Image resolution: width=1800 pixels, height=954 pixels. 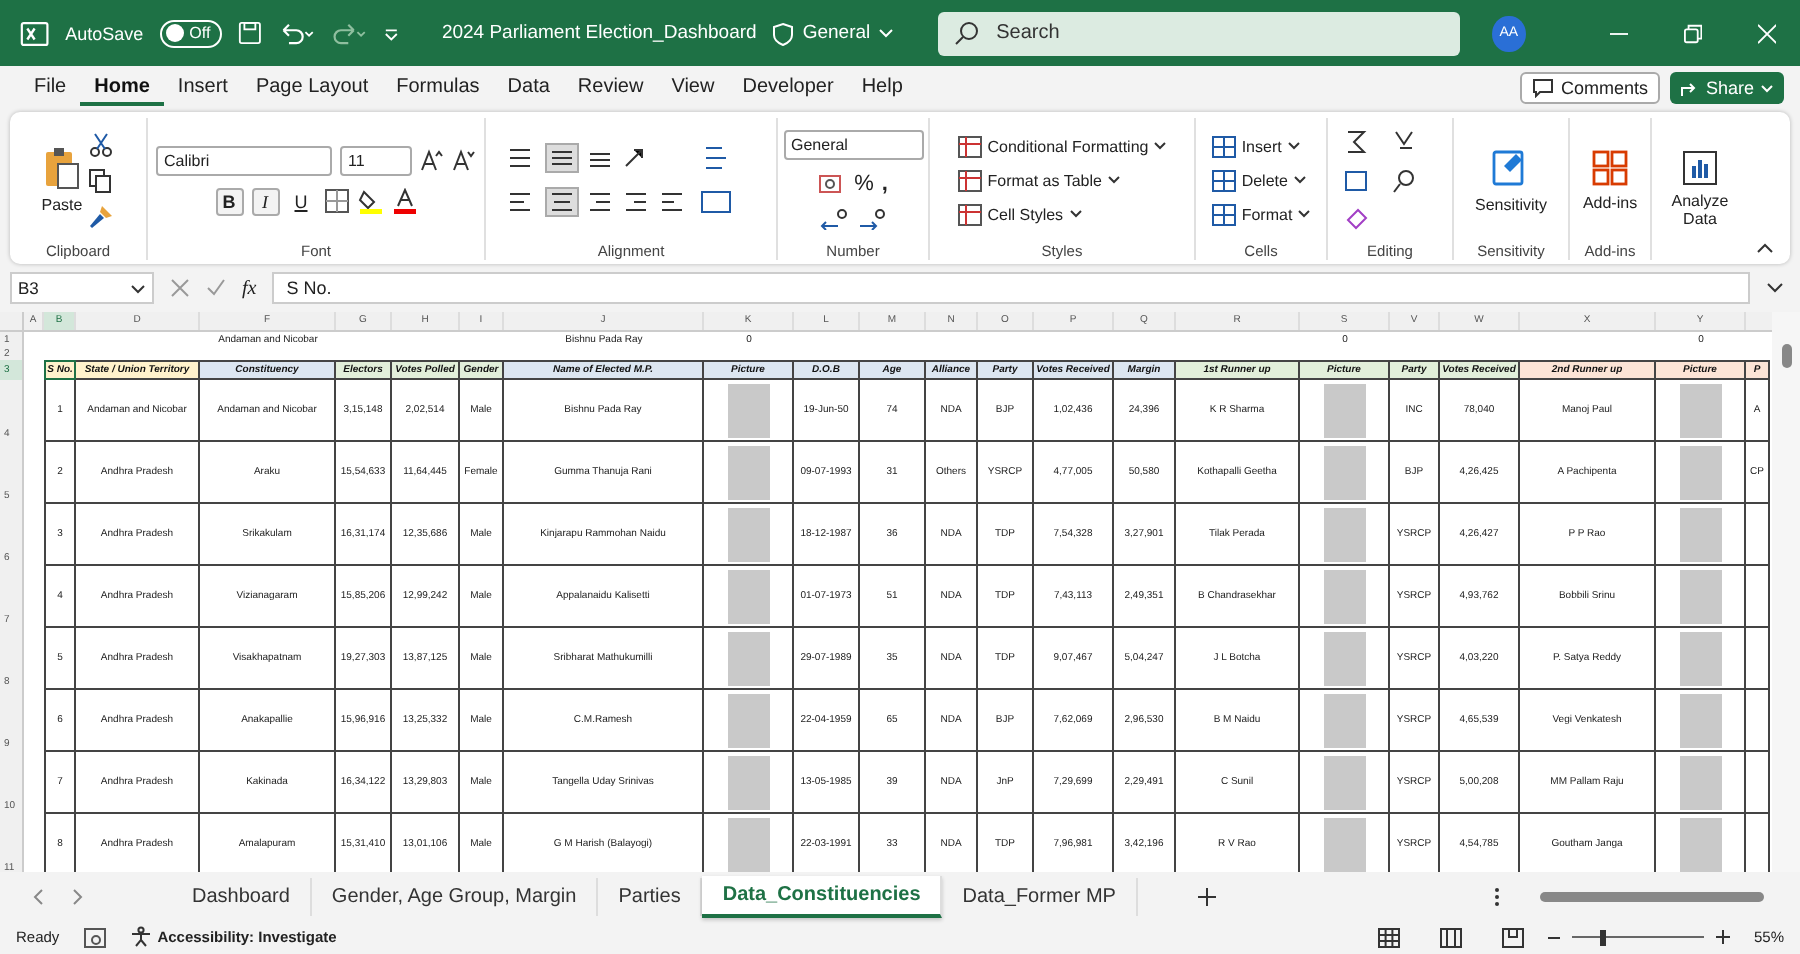 I want to click on currency-icon, so click(x=832, y=184).